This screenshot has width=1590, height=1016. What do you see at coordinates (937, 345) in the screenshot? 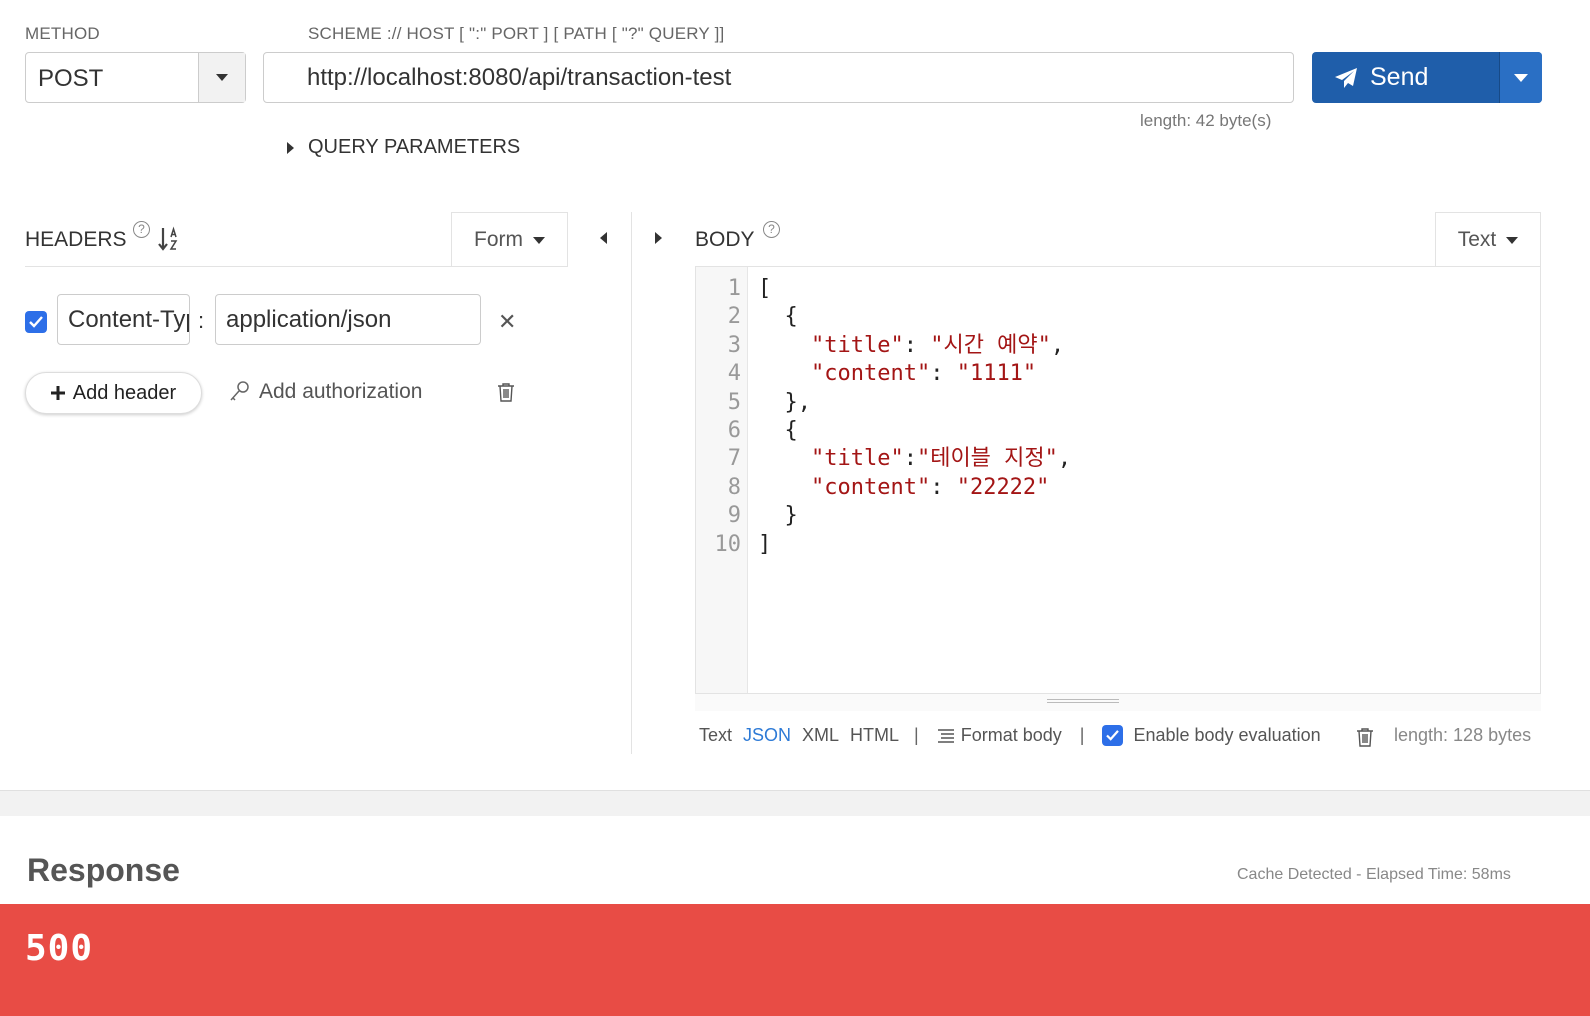
I see `code-line: "title": "시간 예약",` at bounding box center [937, 345].